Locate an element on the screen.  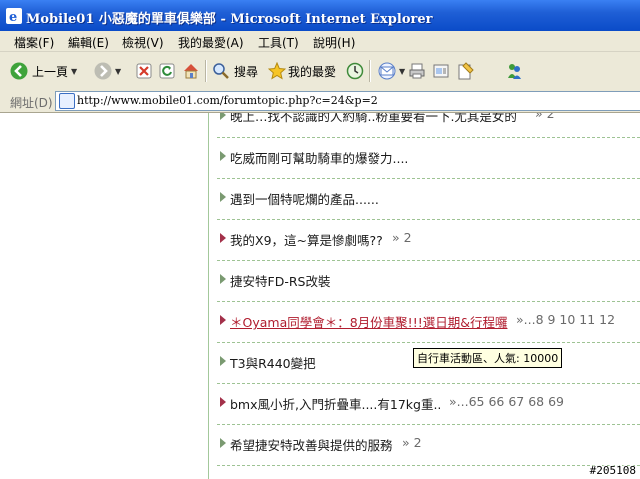
forward-arrow-icon is located at coordinates (103, 71).